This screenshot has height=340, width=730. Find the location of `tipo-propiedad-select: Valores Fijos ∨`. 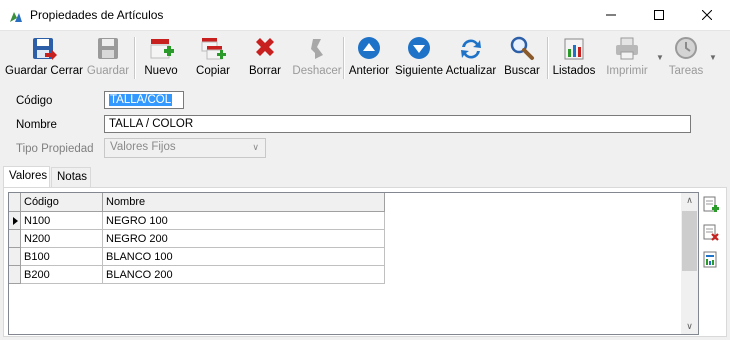

tipo-propiedad-select: Valores Fijos ∨ is located at coordinates (185, 148).